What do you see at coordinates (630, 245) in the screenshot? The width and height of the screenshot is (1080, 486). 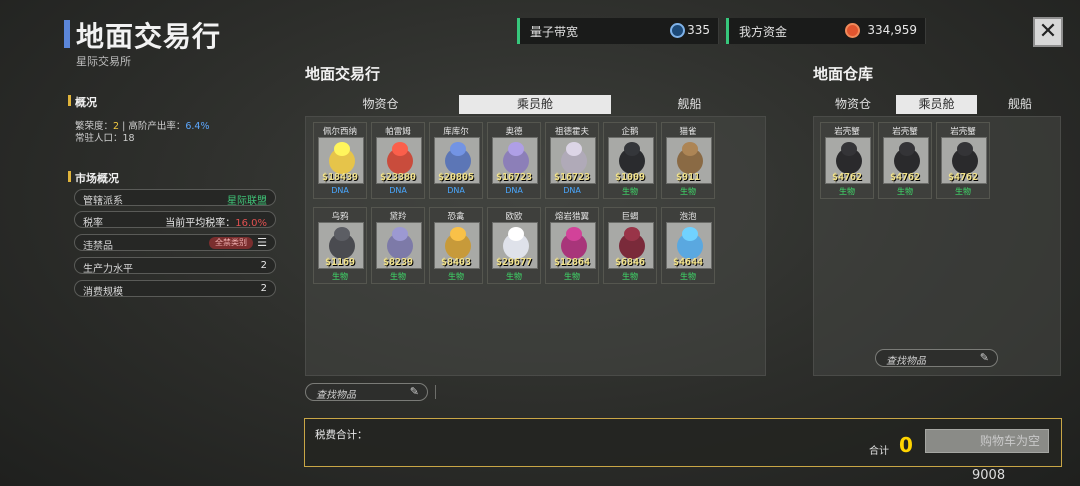 I see `market-item-card: 巨蝎 $6846 生物` at bounding box center [630, 245].